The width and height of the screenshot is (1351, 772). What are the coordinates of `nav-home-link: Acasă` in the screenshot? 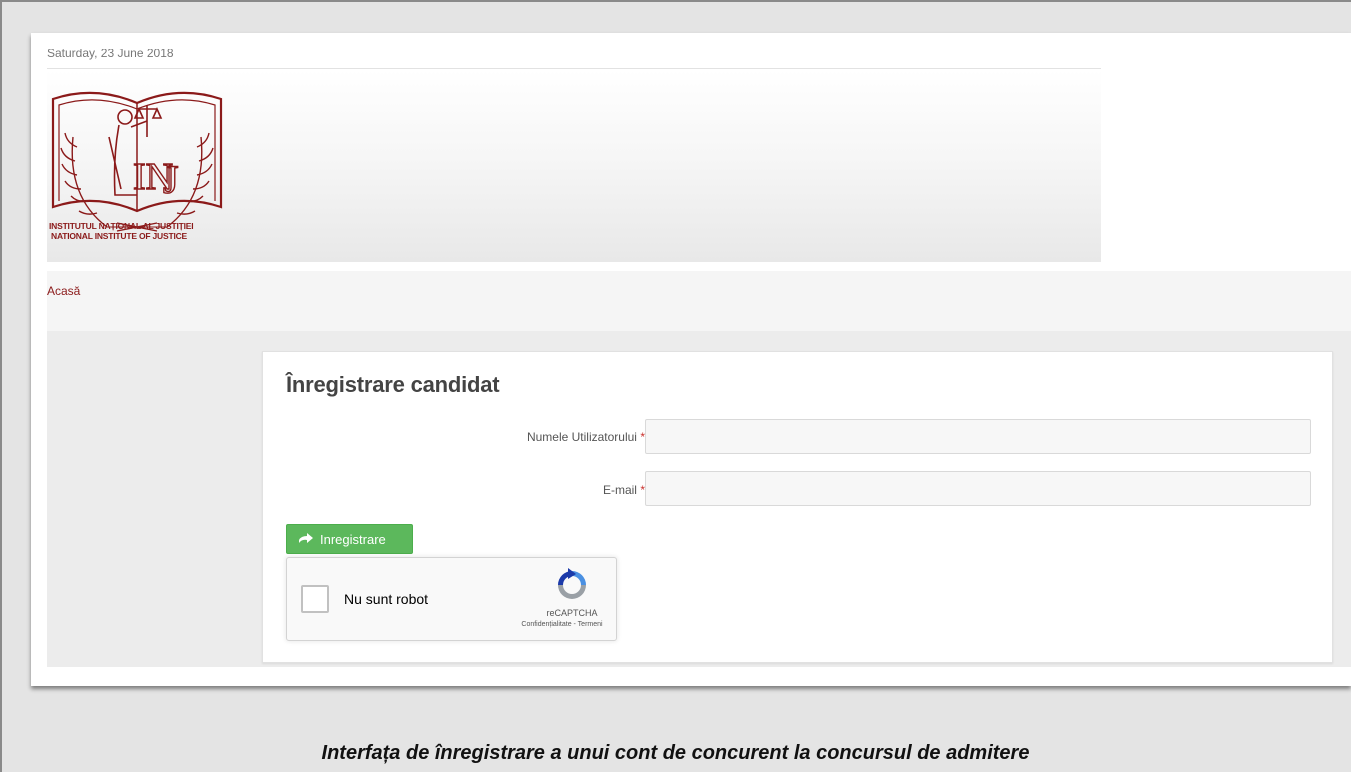 It's located at (63, 291).